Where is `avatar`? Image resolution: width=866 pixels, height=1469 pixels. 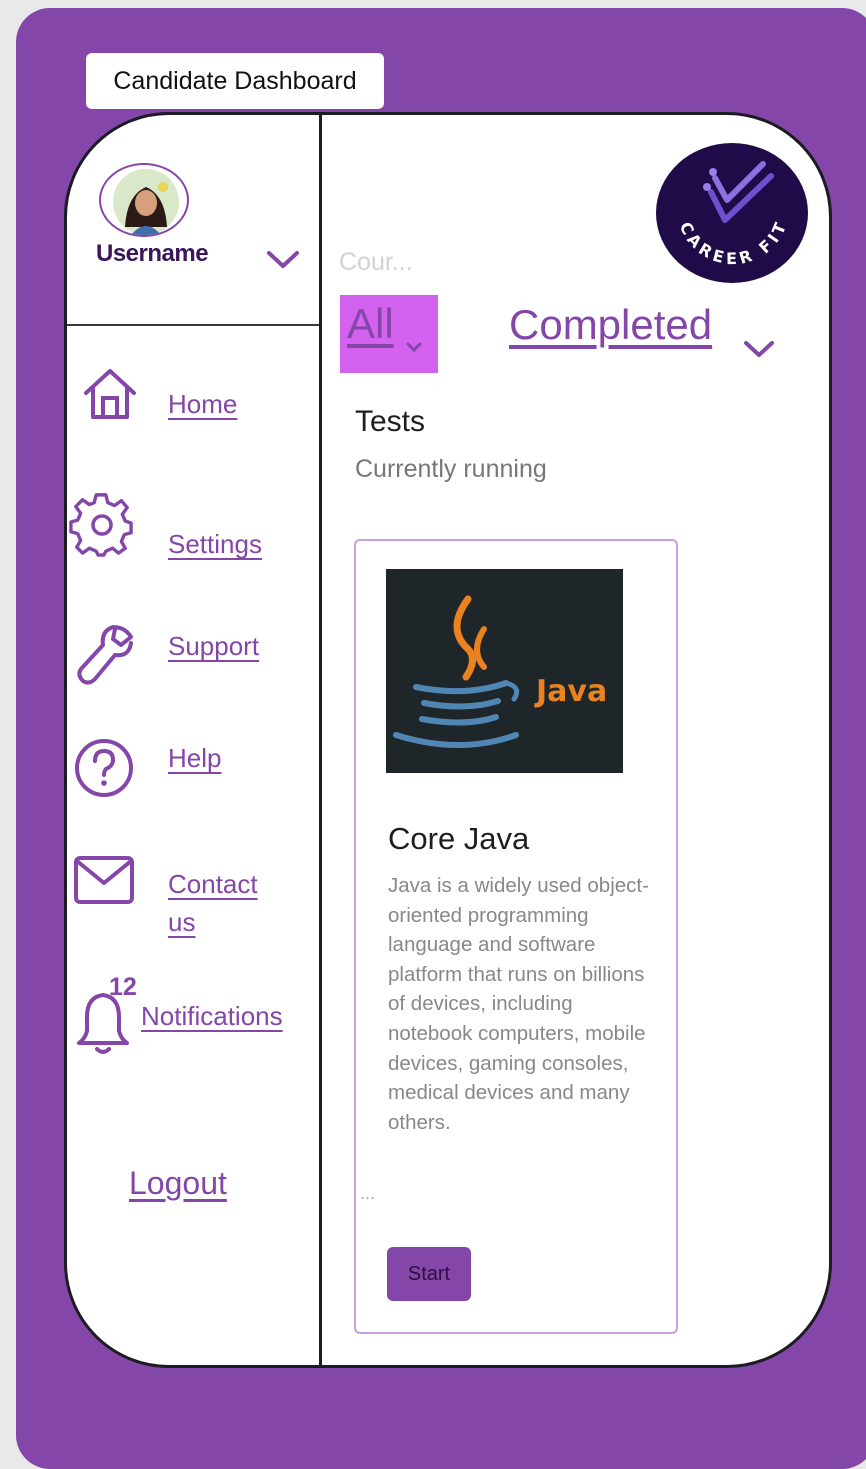
avatar is located at coordinates (144, 200).